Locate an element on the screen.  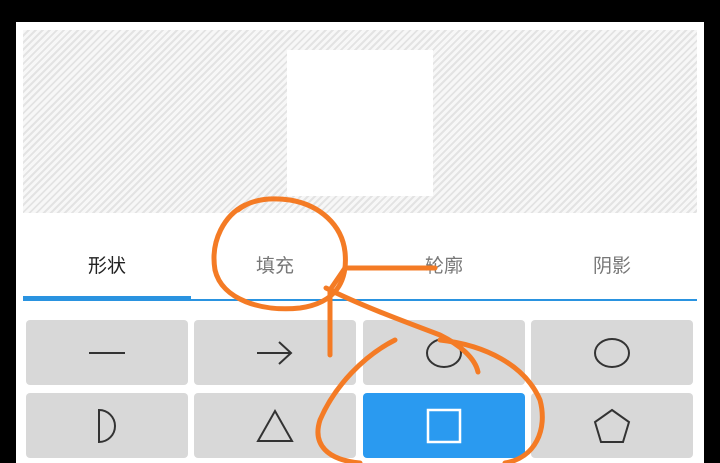
half-circle-icon is located at coordinates (107, 425).